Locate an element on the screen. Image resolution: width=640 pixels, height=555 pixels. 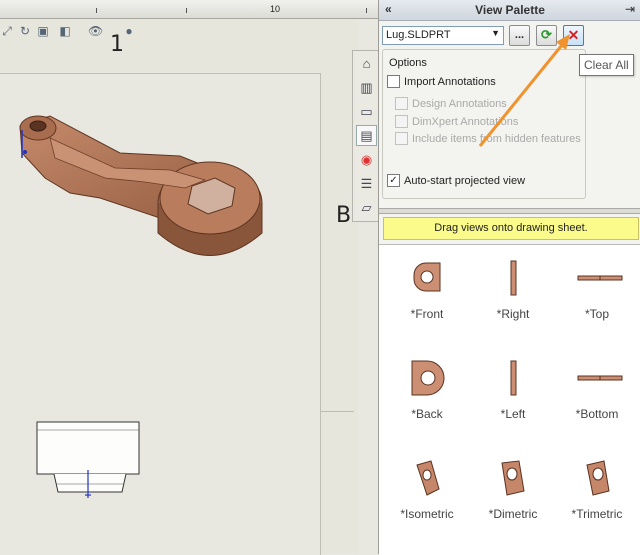
appearances-icon: ◉ is located at coordinates (366, 159).